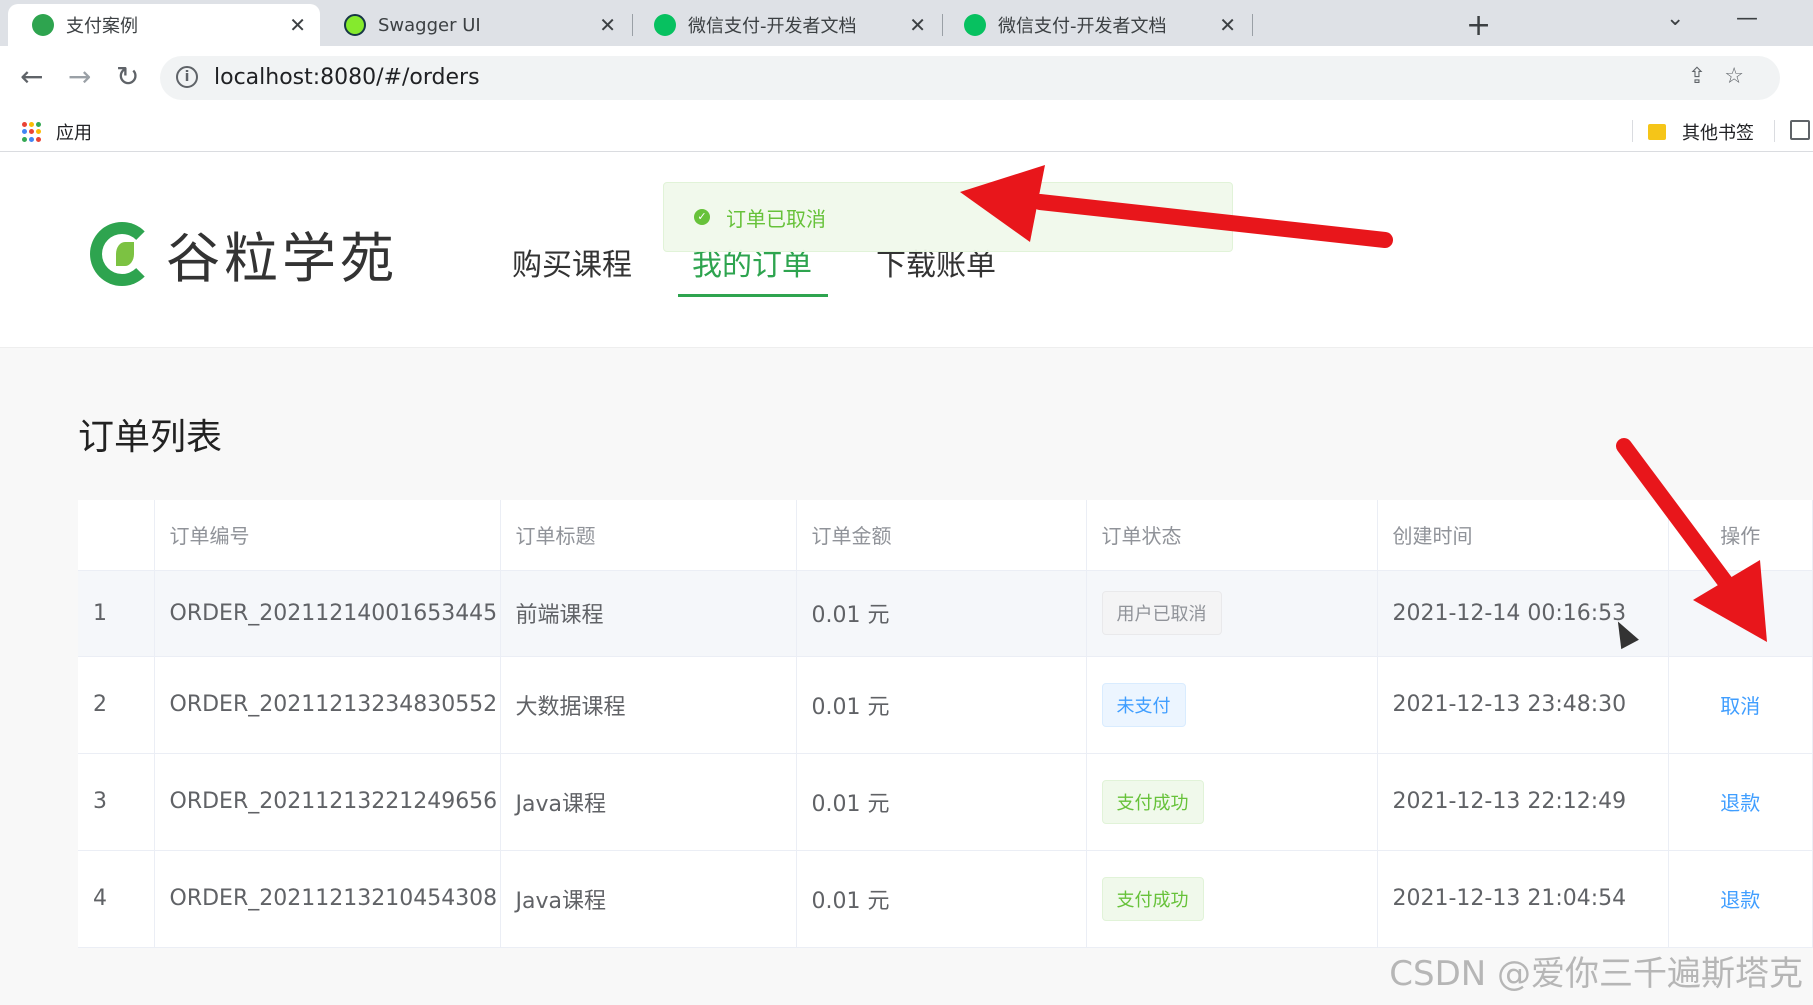 The width and height of the screenshot is (1813, 1005). What do you see at coordinates (79, 76) in the screenshot?
I see `forward-arrow-icon: →` at bounding box center [79, 76].